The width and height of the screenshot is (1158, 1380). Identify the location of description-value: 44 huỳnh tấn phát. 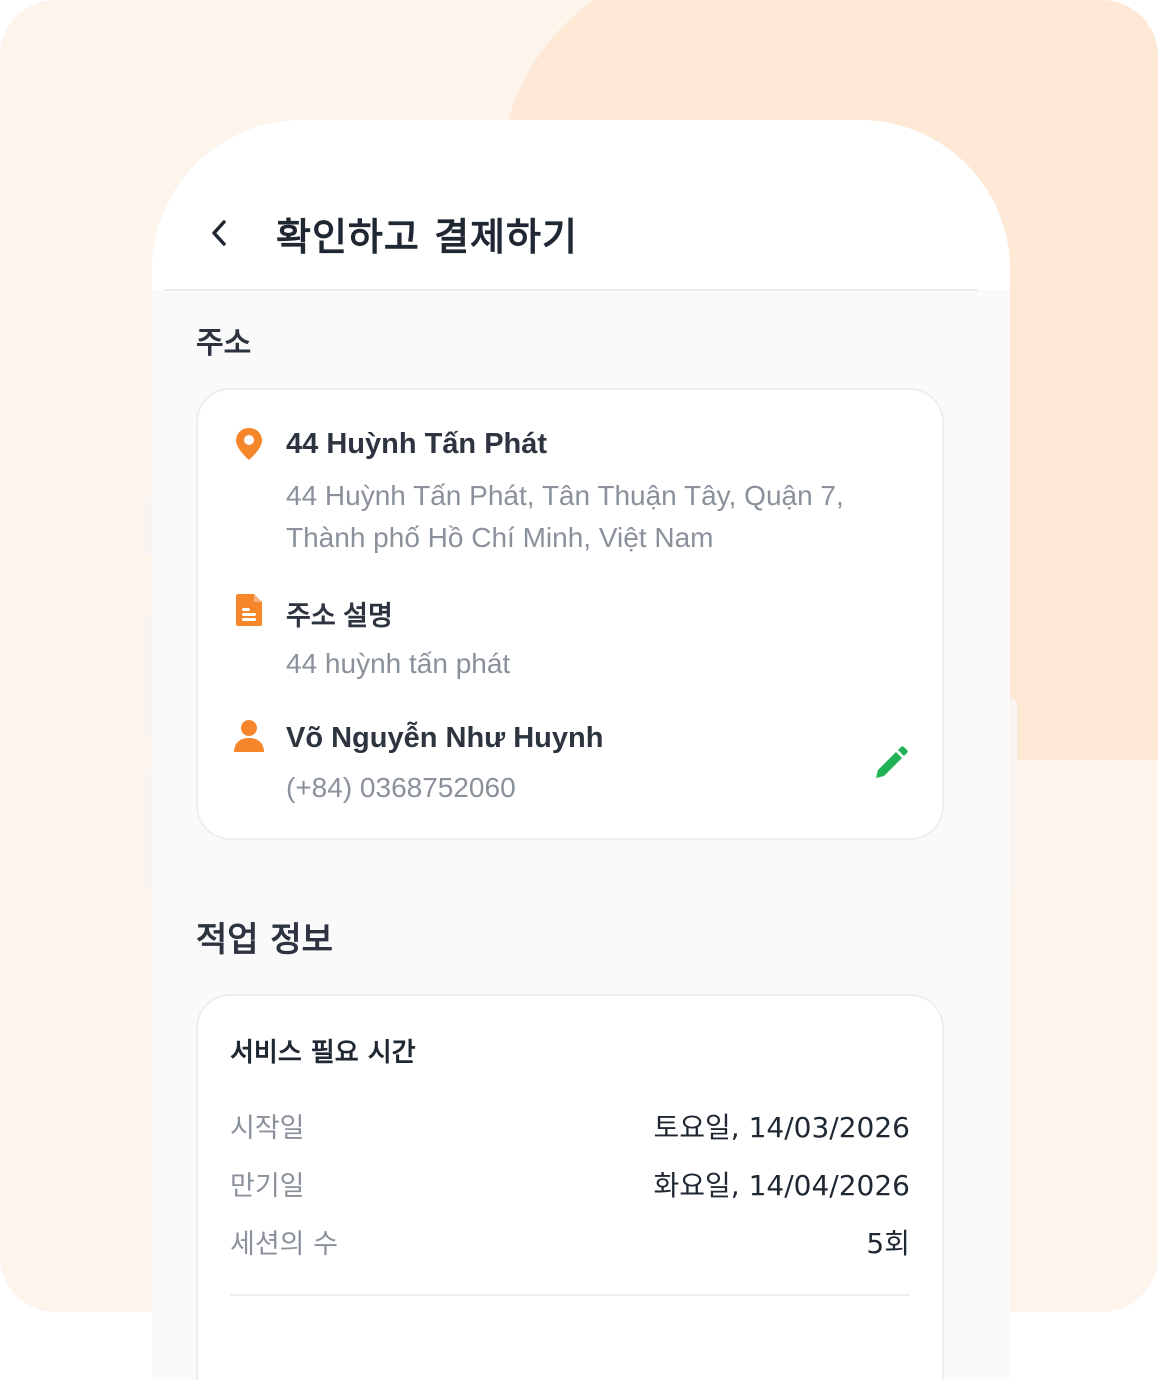
(398, 663).